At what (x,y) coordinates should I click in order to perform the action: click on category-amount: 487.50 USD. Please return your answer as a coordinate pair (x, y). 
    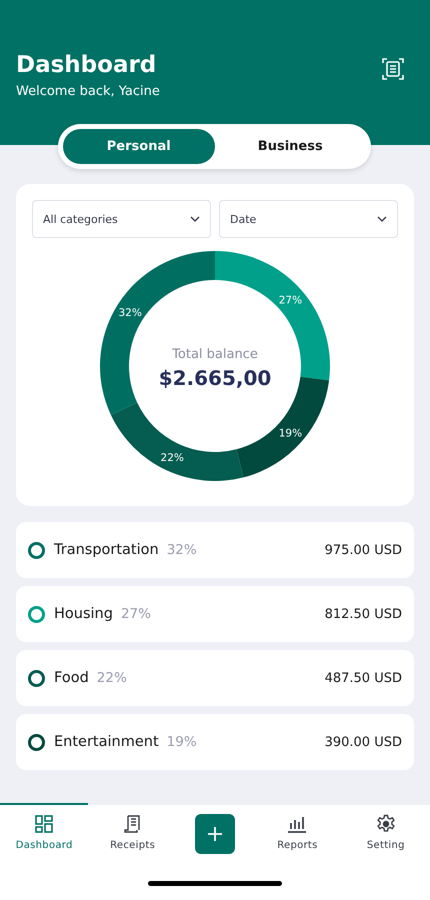
    Looking at the image, I should click on (363, 678).